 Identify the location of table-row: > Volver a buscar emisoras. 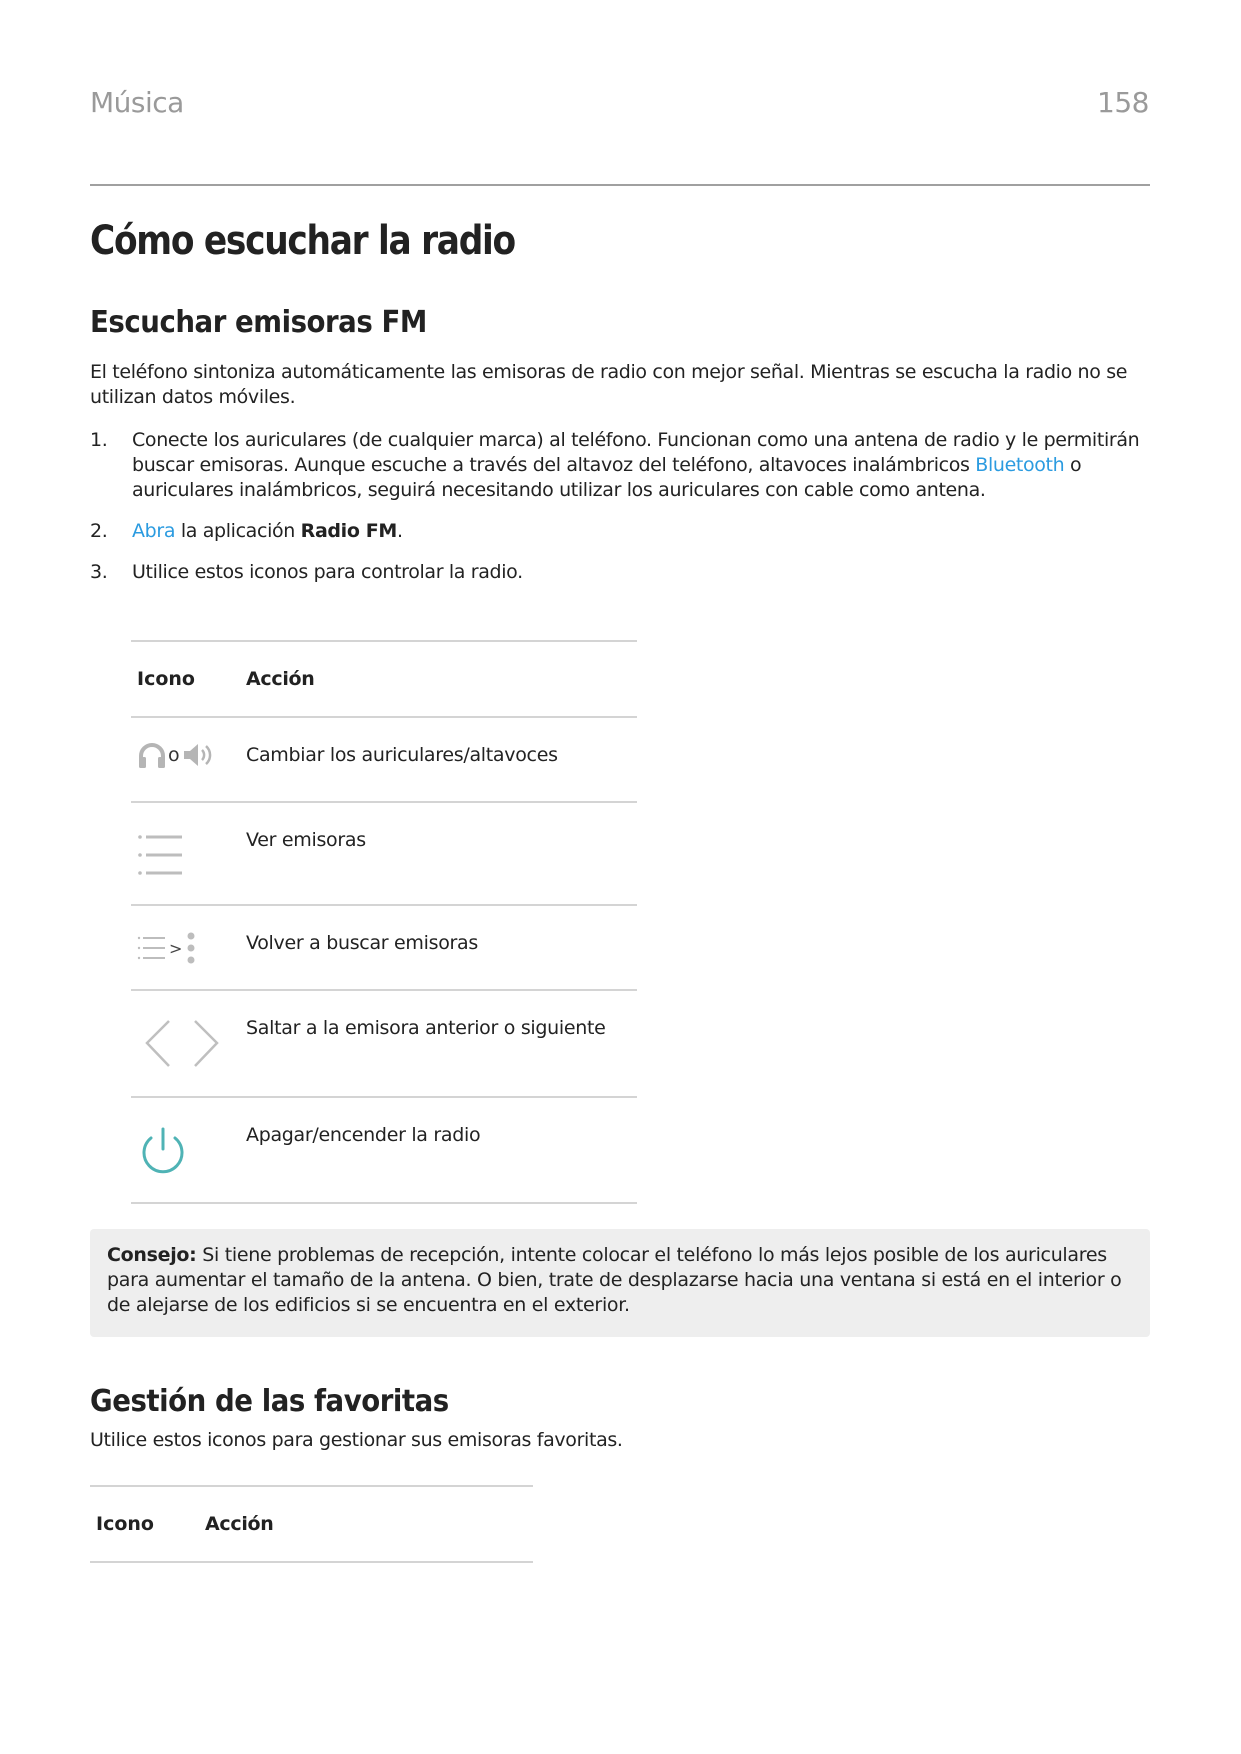
(384, 948).